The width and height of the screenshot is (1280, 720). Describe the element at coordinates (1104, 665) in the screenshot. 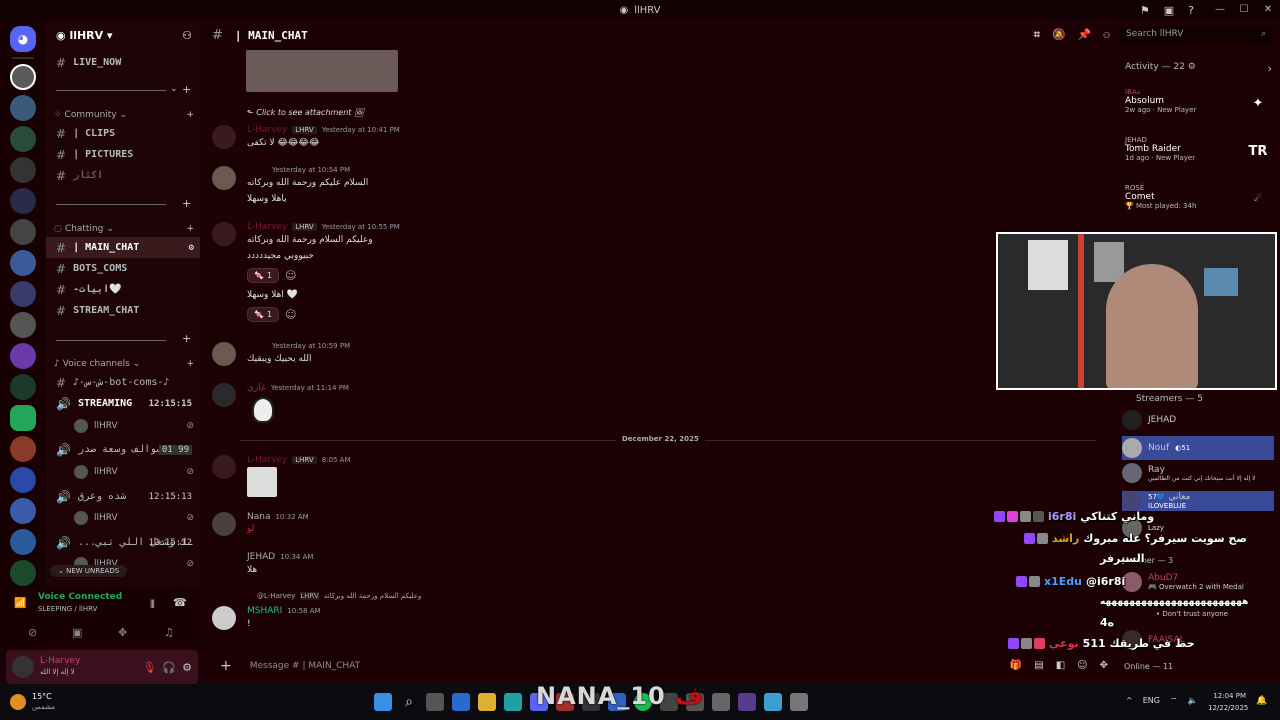

I see `apps-icon: ✥` at that location.